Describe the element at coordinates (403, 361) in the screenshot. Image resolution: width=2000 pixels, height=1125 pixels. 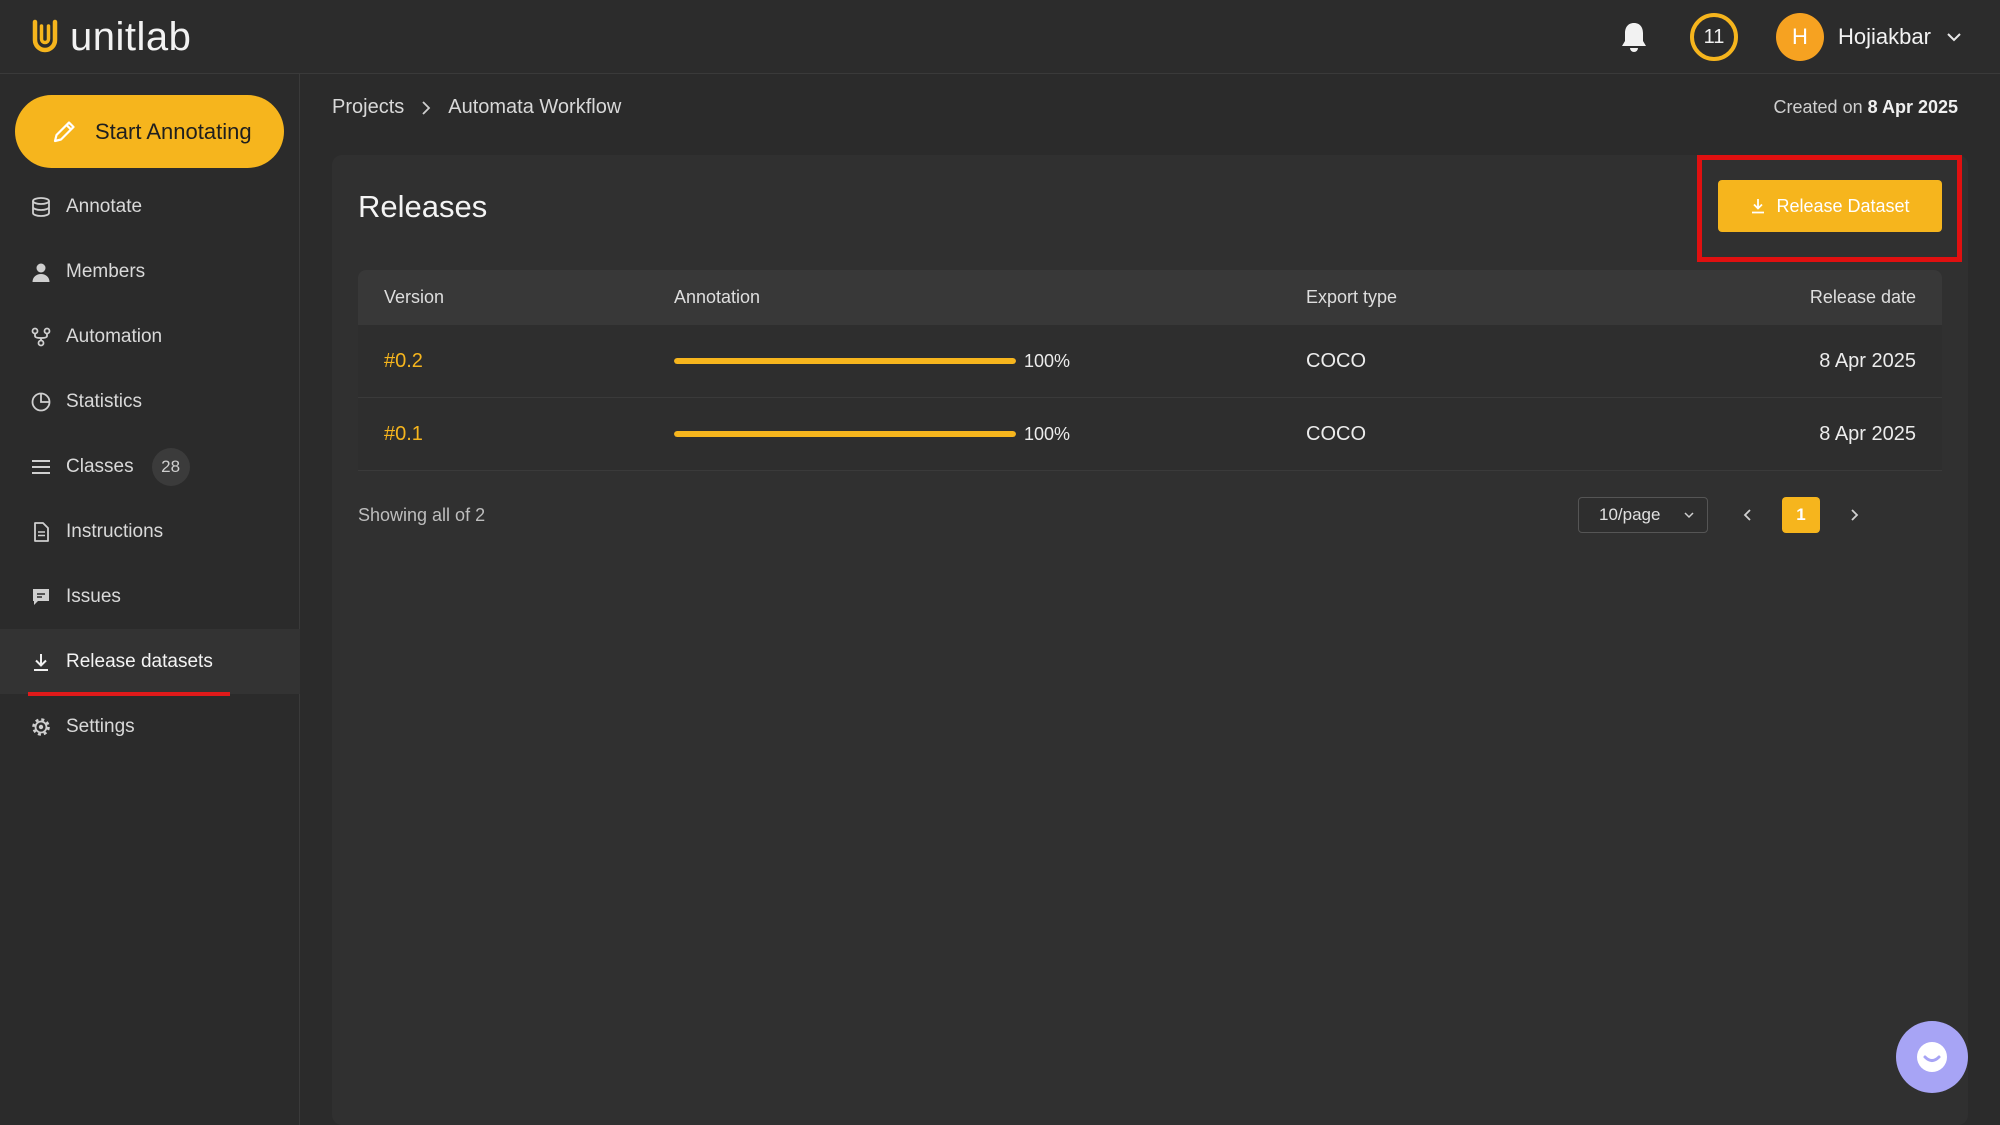
I see `version-link: #0.2` at that location.